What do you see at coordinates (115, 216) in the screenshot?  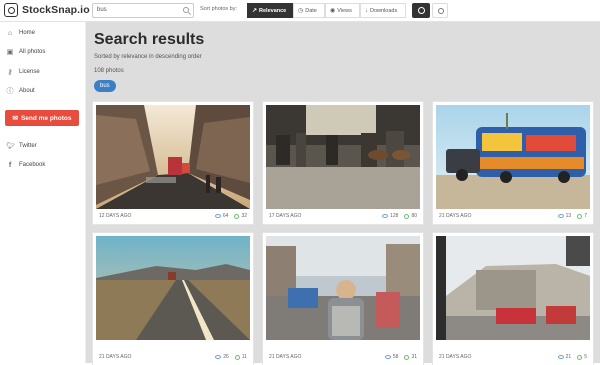 I see `photo-age: 12 DAYS AGO` at bounding box center [115, 216].